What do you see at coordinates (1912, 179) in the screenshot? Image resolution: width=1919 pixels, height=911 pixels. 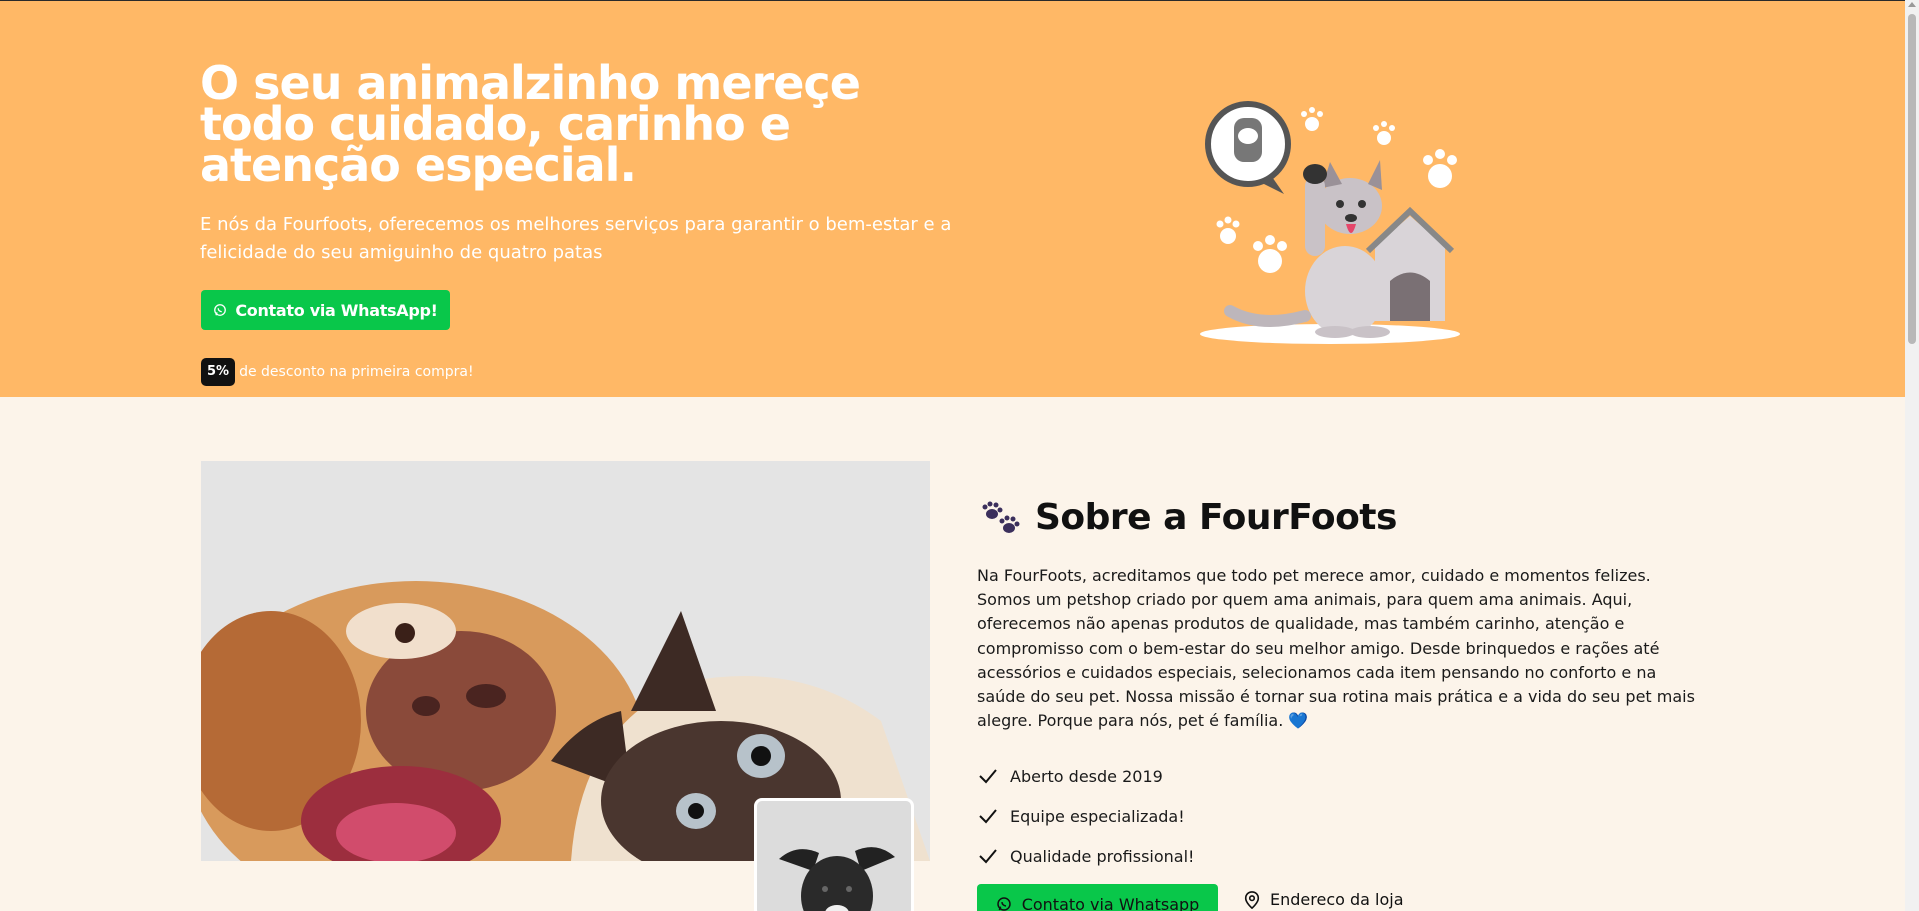 I see `scrollbar-thumb` at bounding box center [1912, 179].